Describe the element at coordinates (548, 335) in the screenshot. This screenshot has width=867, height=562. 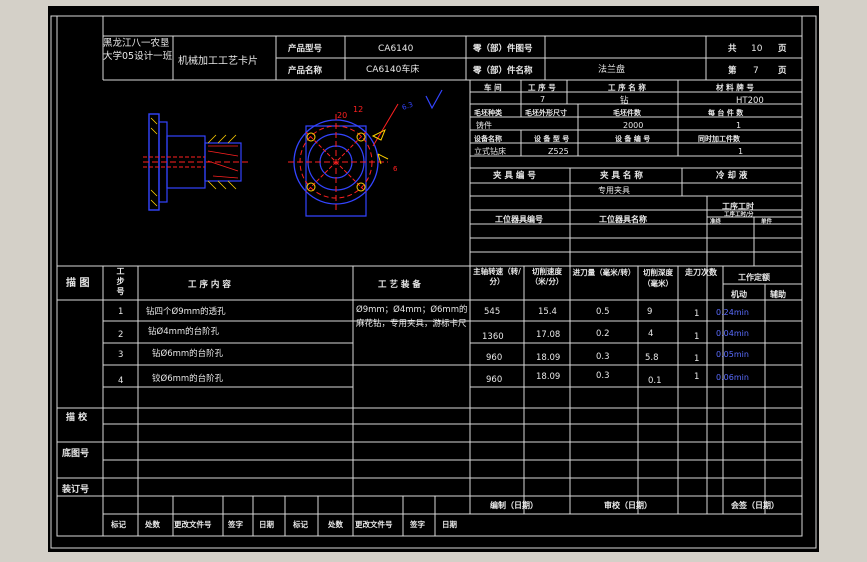
I see `row-2-cut: 17.08` at that location.